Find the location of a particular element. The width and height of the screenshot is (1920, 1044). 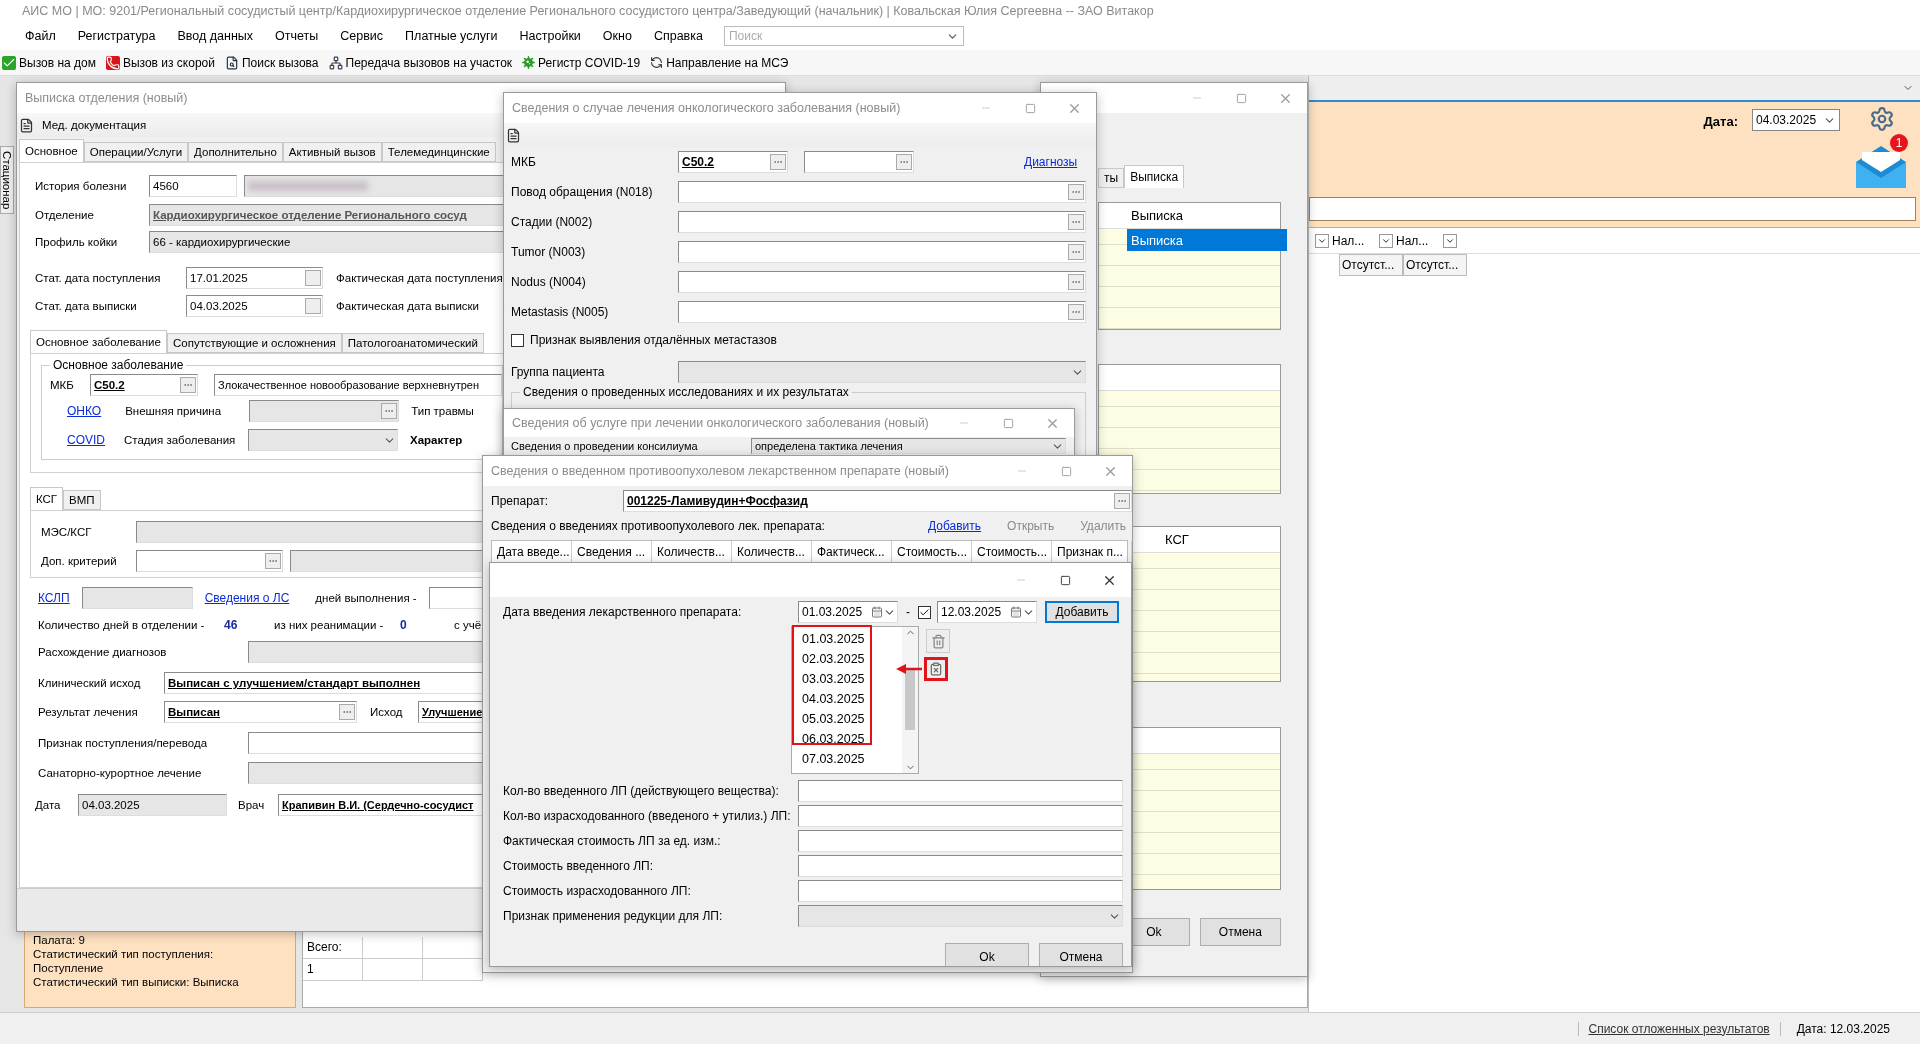

tab: Патологоанатомический is located at coordinates (412, 343).